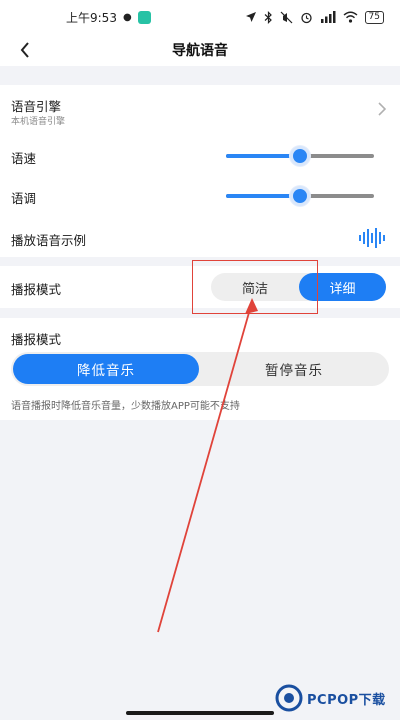 The image size is (400, 720). What do you see at coordinates (374, 17) in the screenshot?
I see `battery-indicator: 75` at bounding box center [374, 17].